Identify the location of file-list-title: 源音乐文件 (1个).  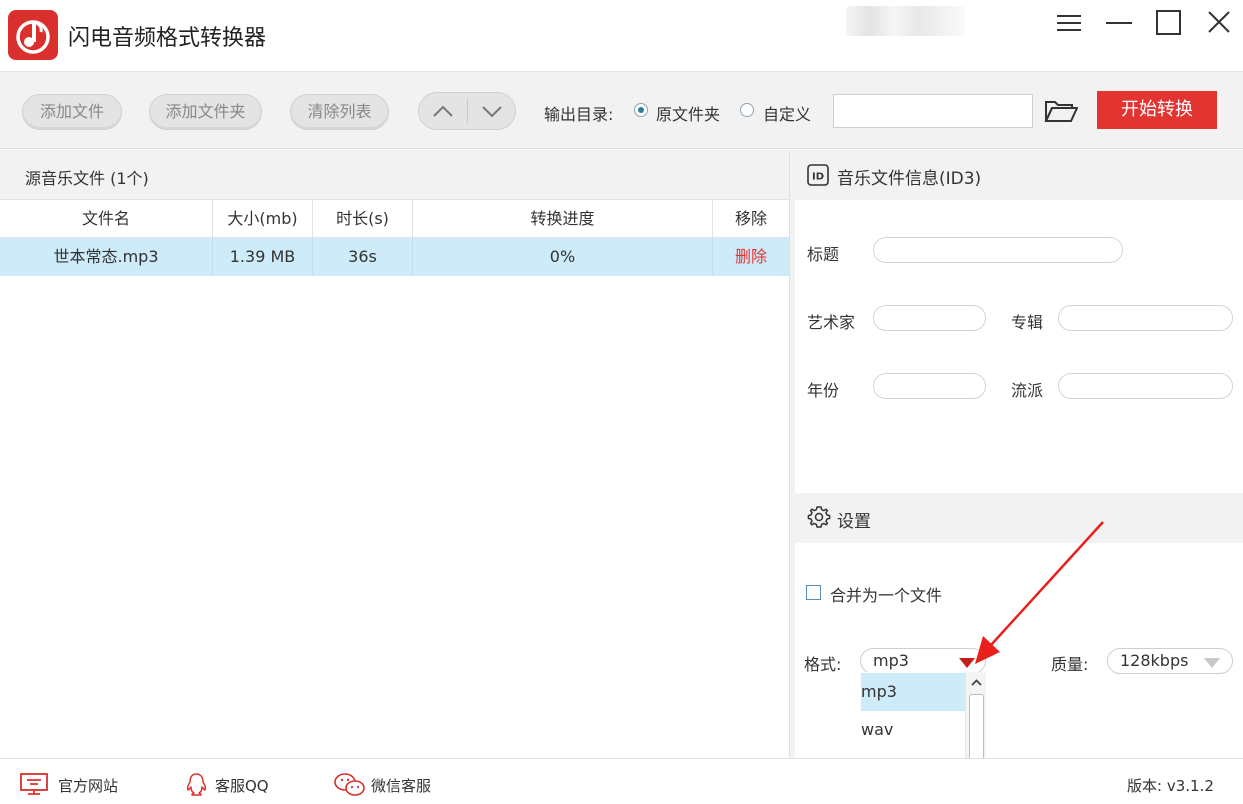
(87, 178).